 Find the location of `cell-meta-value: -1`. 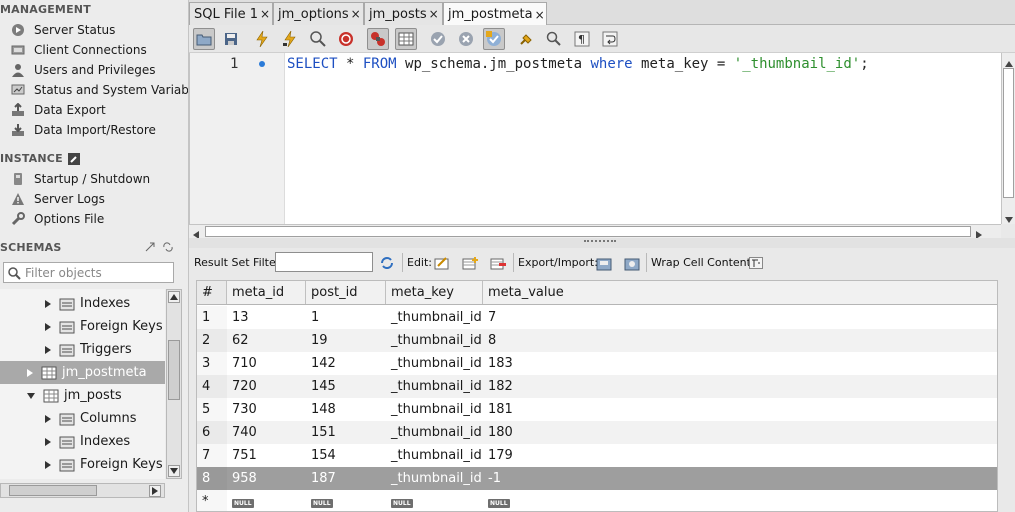

cell-meta-value: -1 is located at coordinates (740, 478).